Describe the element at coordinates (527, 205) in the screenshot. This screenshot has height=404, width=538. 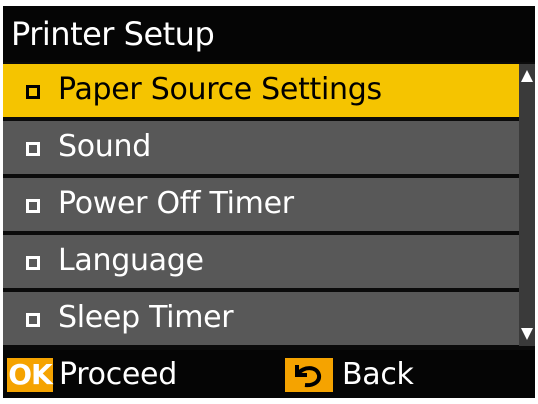
I see `scrollbar` at that location.